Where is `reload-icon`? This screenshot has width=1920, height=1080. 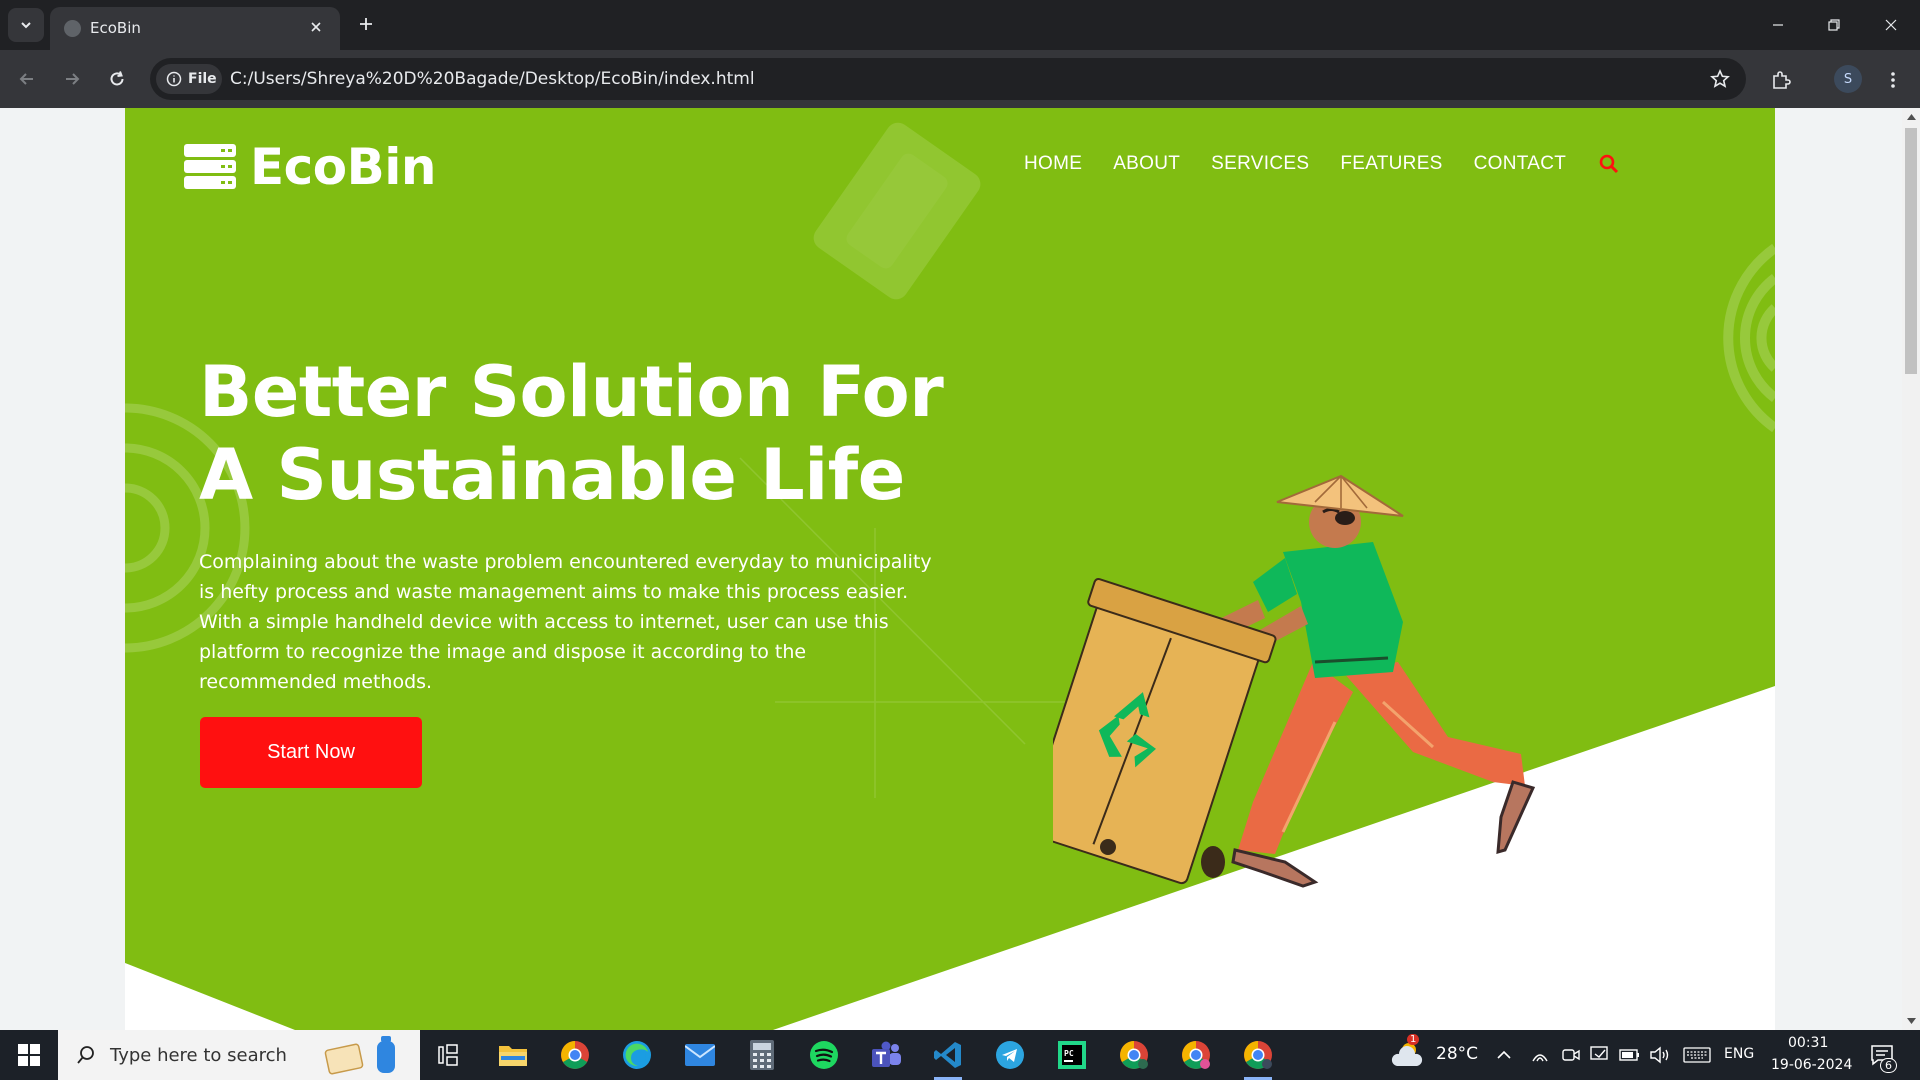
reload-icon is located at coordinates (117, 78).